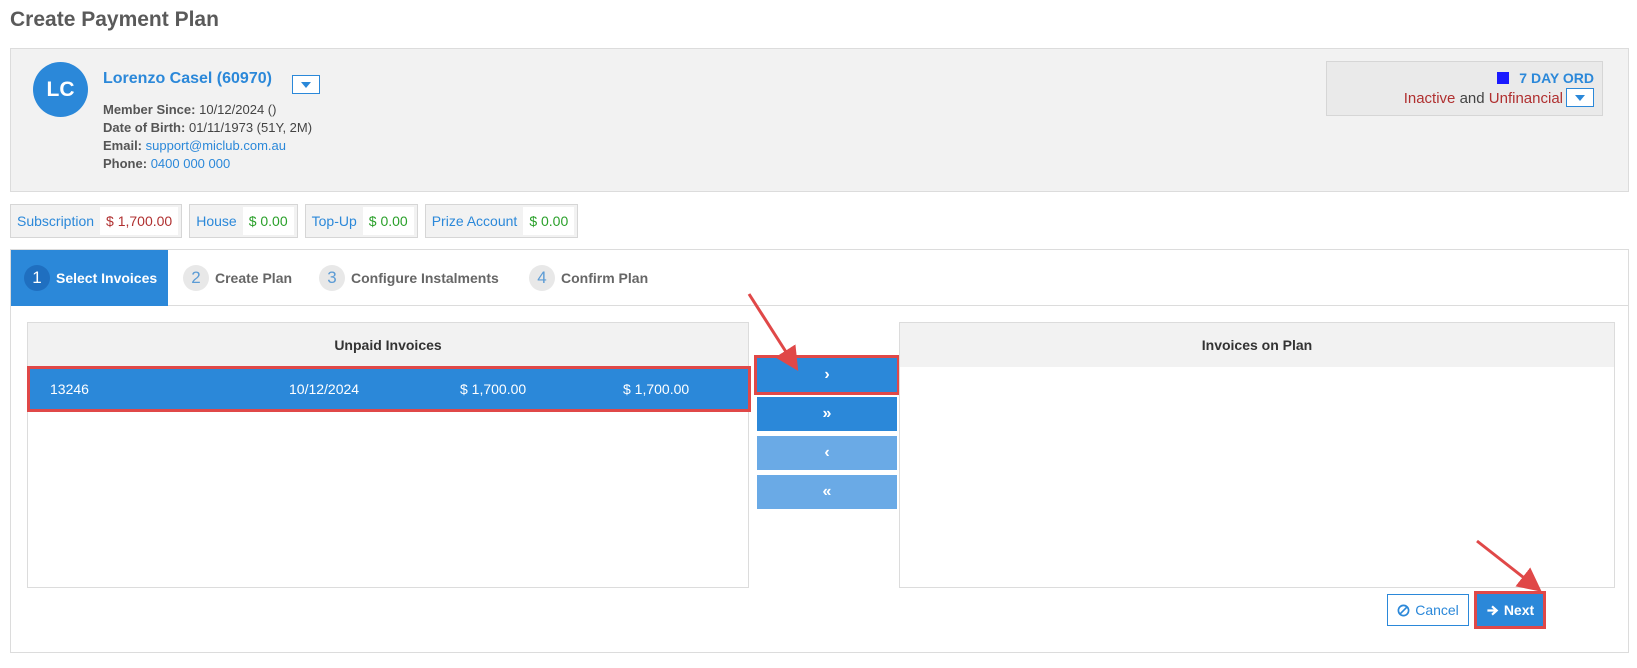  I want to click on step-number: 2, so click(196, 278).